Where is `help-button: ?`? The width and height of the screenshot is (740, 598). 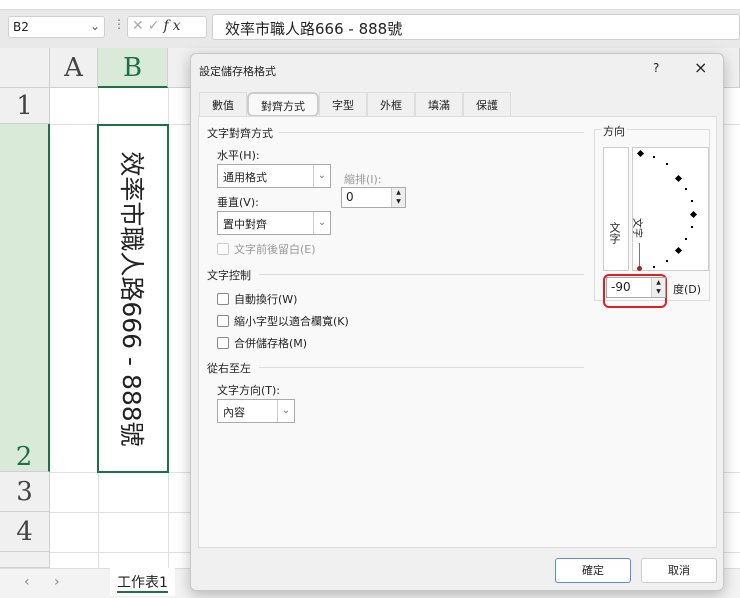 help-button: ? is located at coordinates (656, 68).